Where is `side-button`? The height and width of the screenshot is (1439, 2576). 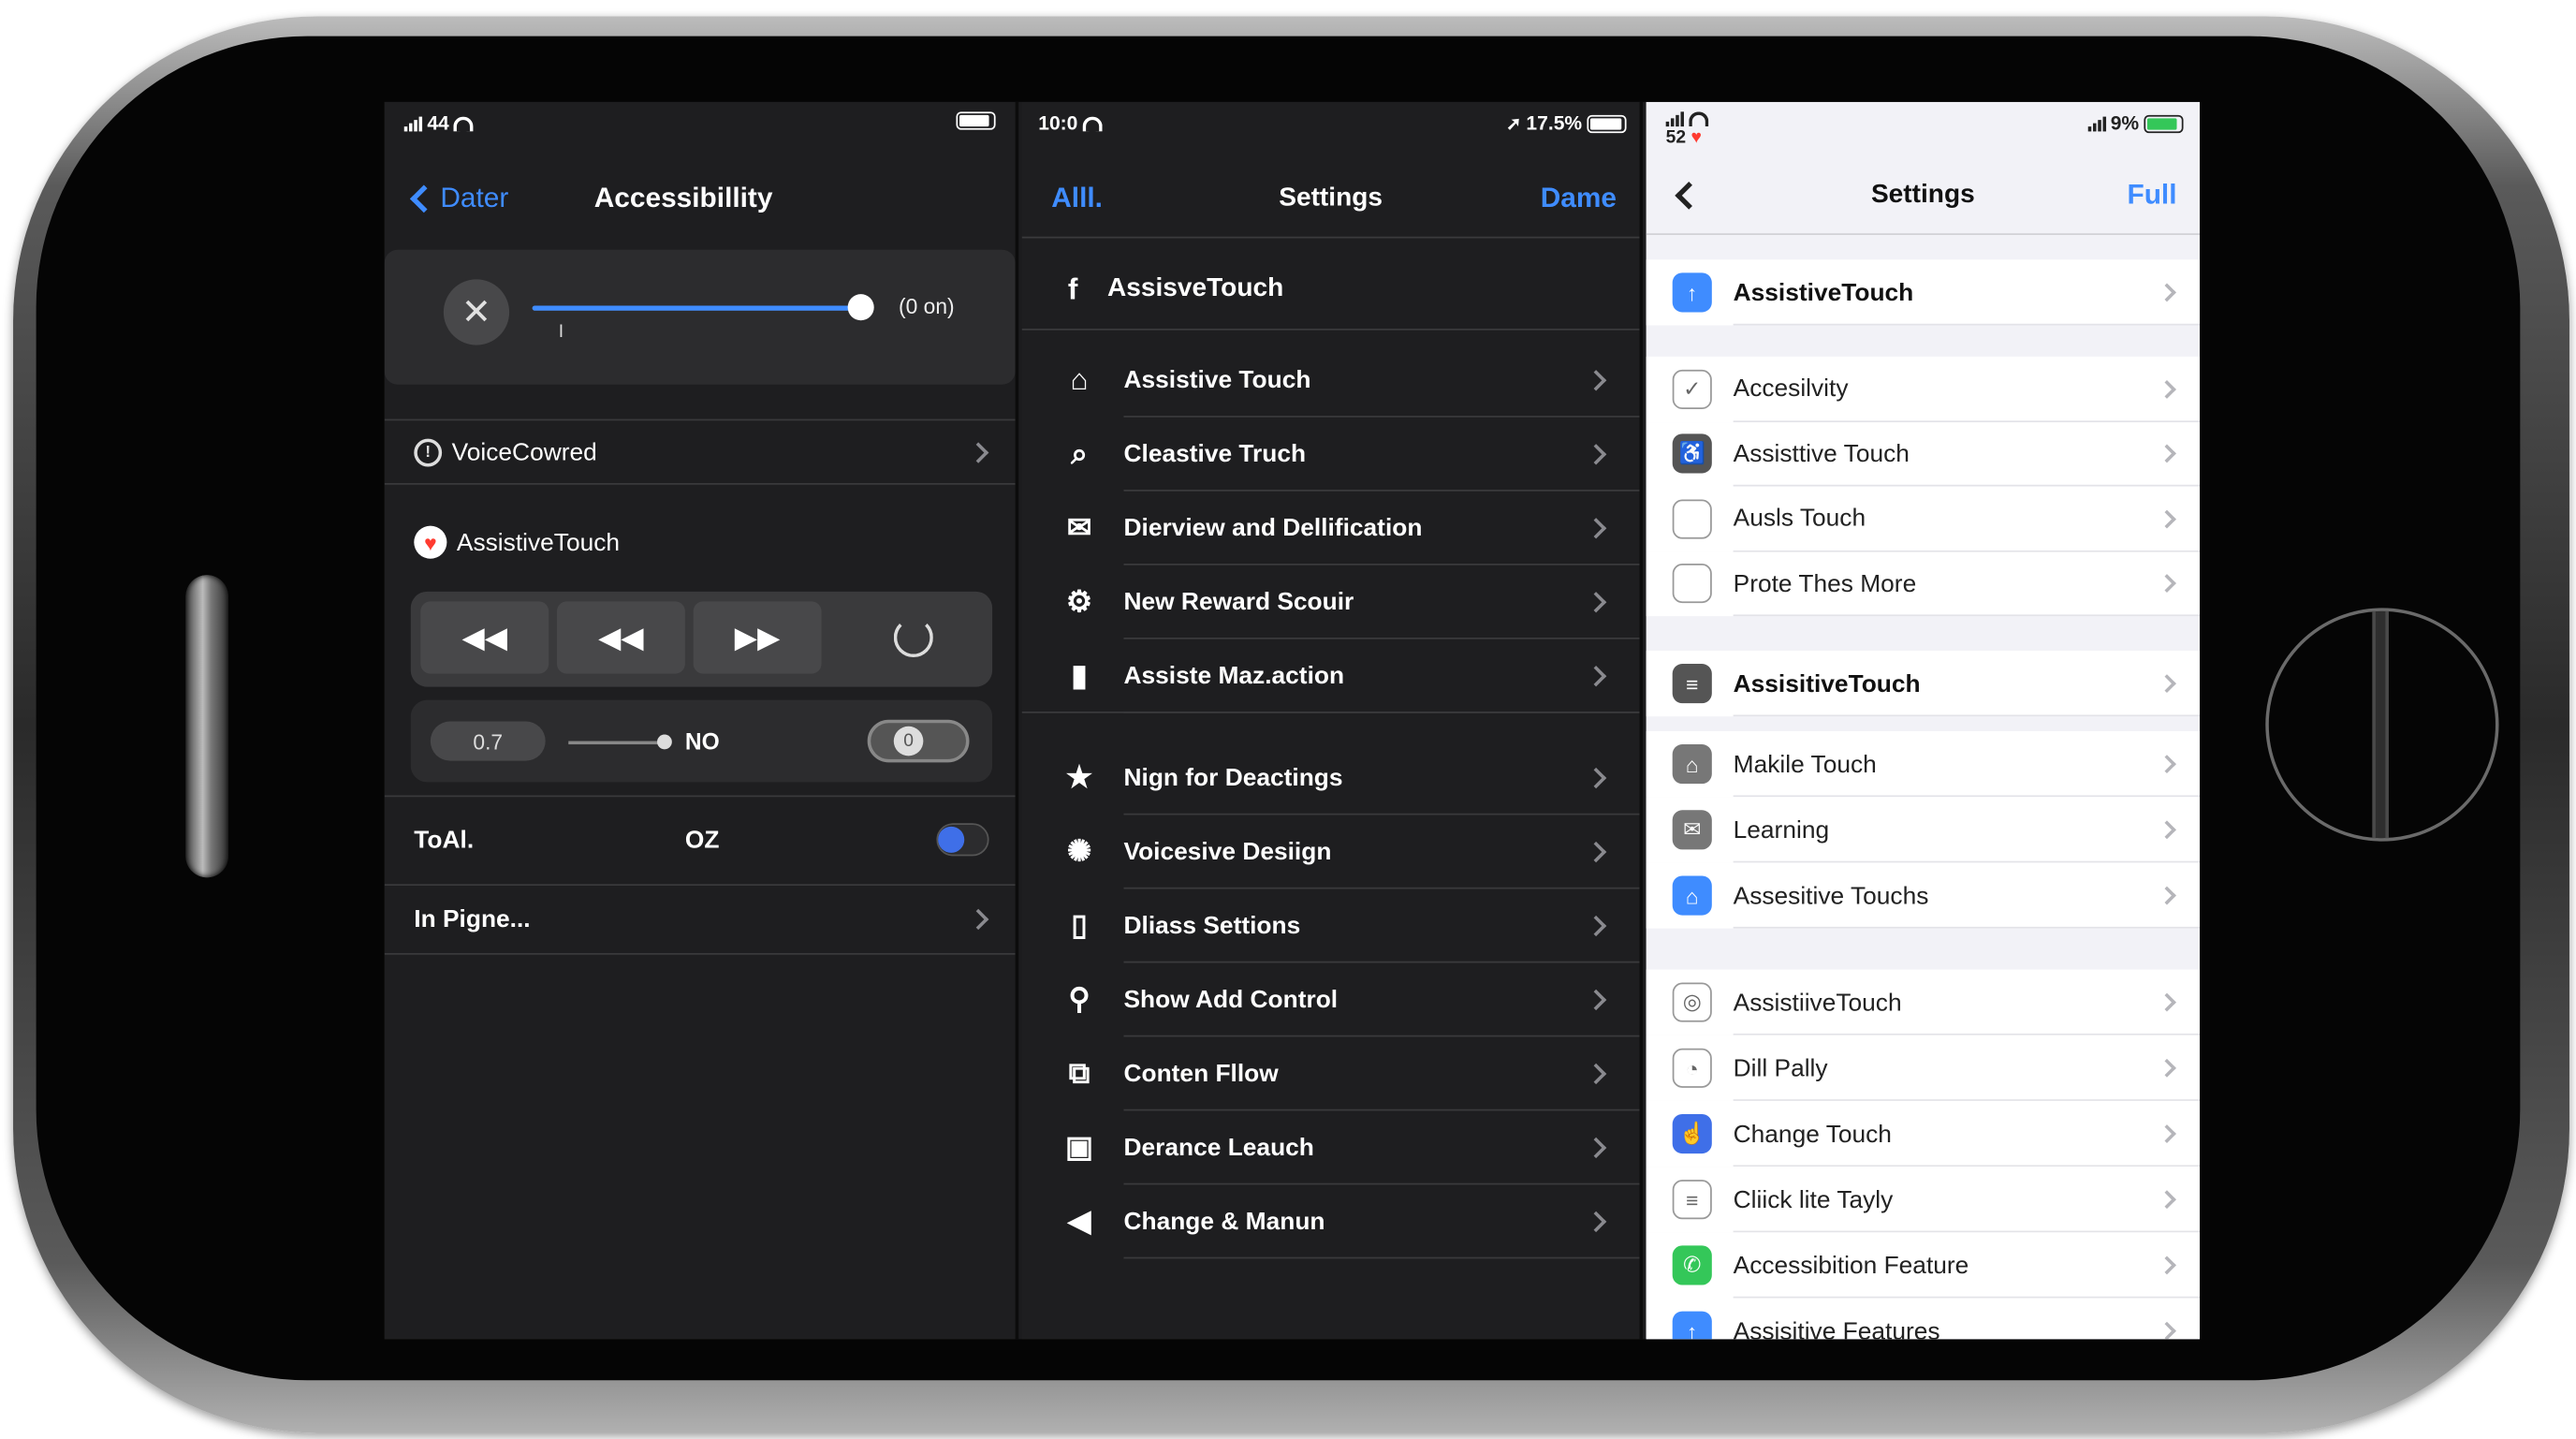
side-button is located at coordinates (206, 726).